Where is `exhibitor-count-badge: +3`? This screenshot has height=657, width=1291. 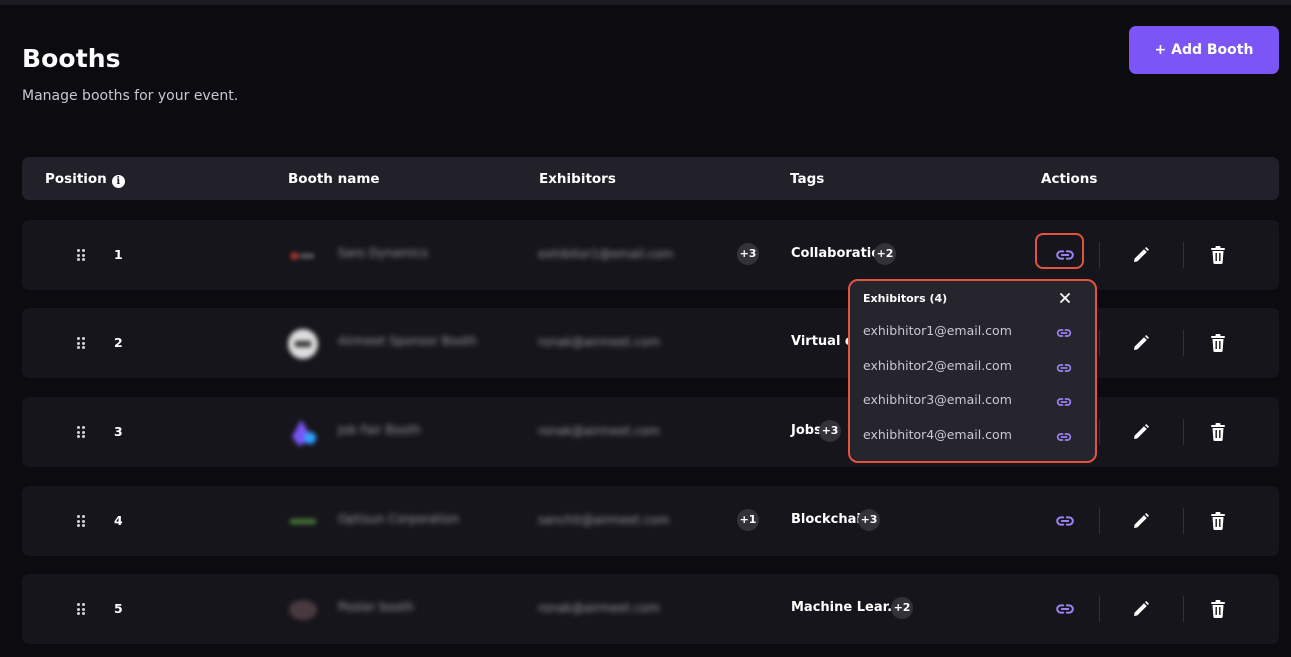
exhibitor-count-badge: +3 is located at coordinates (748, 254).